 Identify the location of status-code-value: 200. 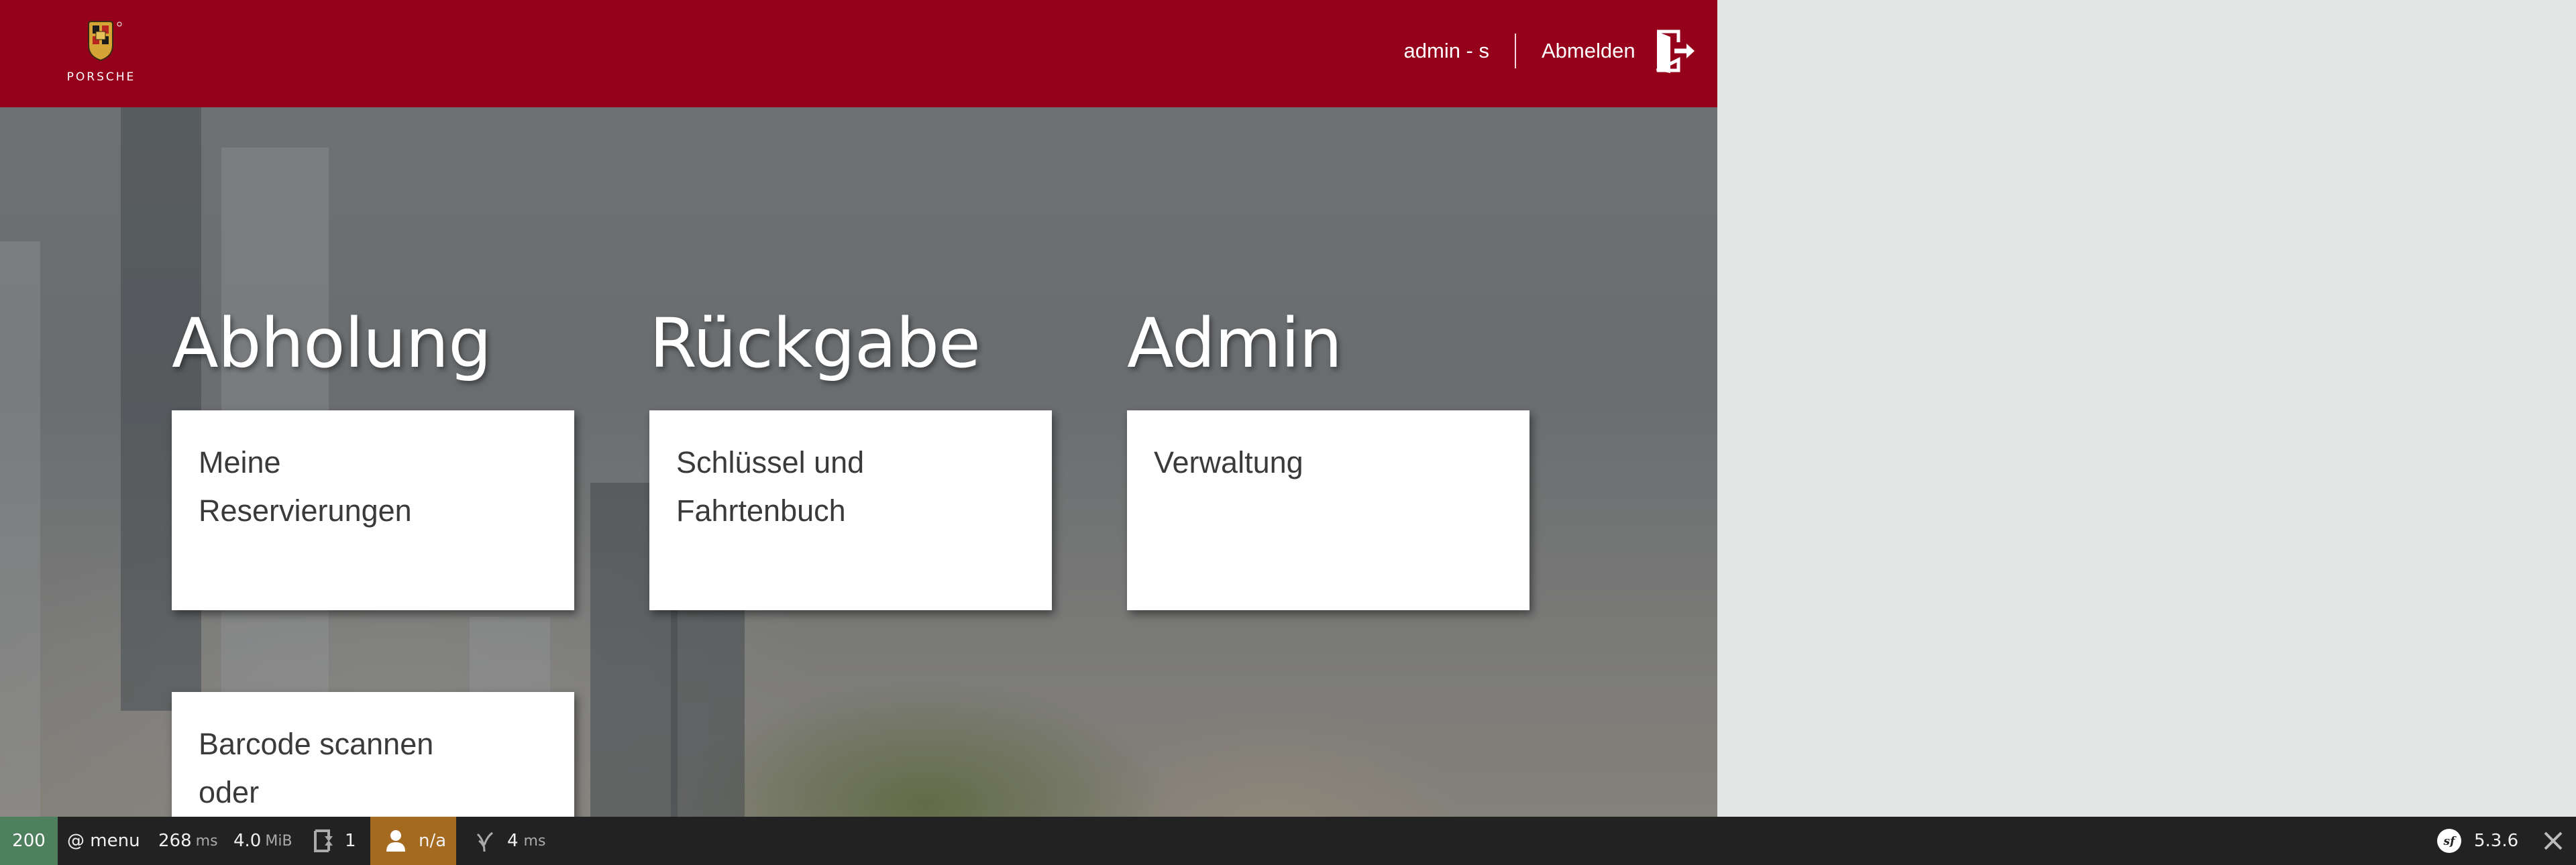
(29, 841).